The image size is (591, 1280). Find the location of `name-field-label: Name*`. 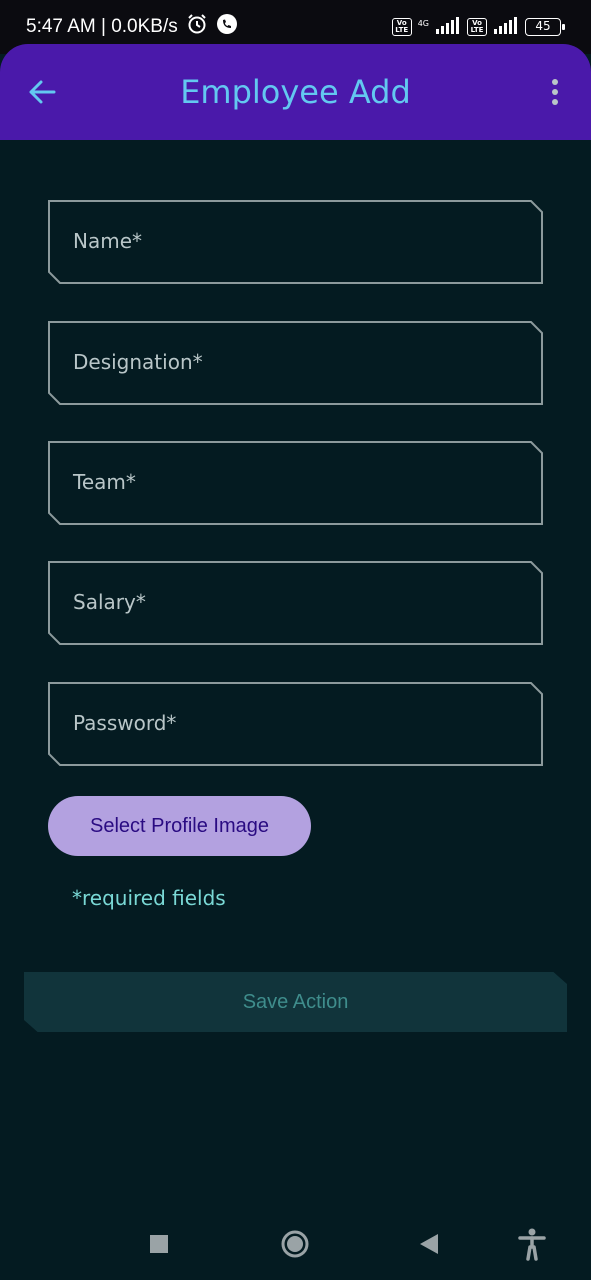

name-field-label: Name* is located at coordinates (108, 241).